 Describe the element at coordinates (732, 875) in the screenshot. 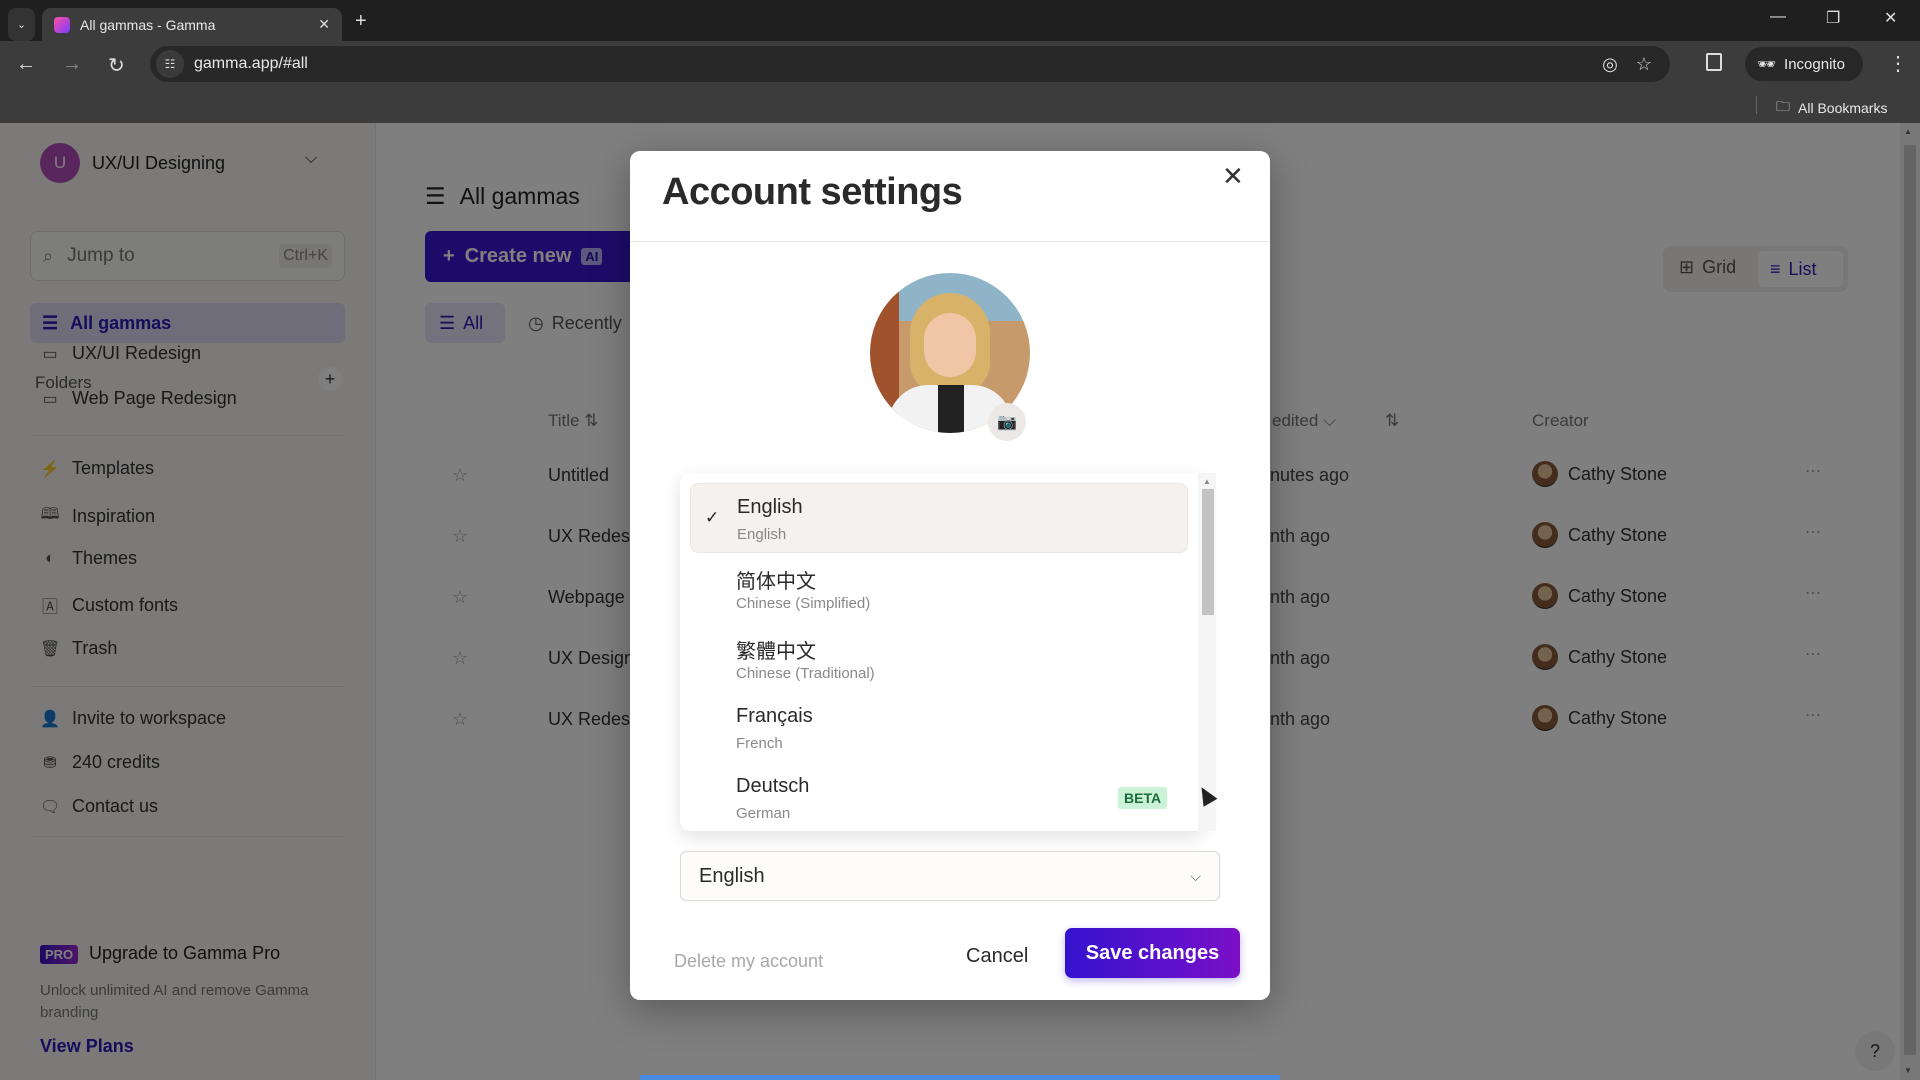

I see `language-select-value: English` at that location.